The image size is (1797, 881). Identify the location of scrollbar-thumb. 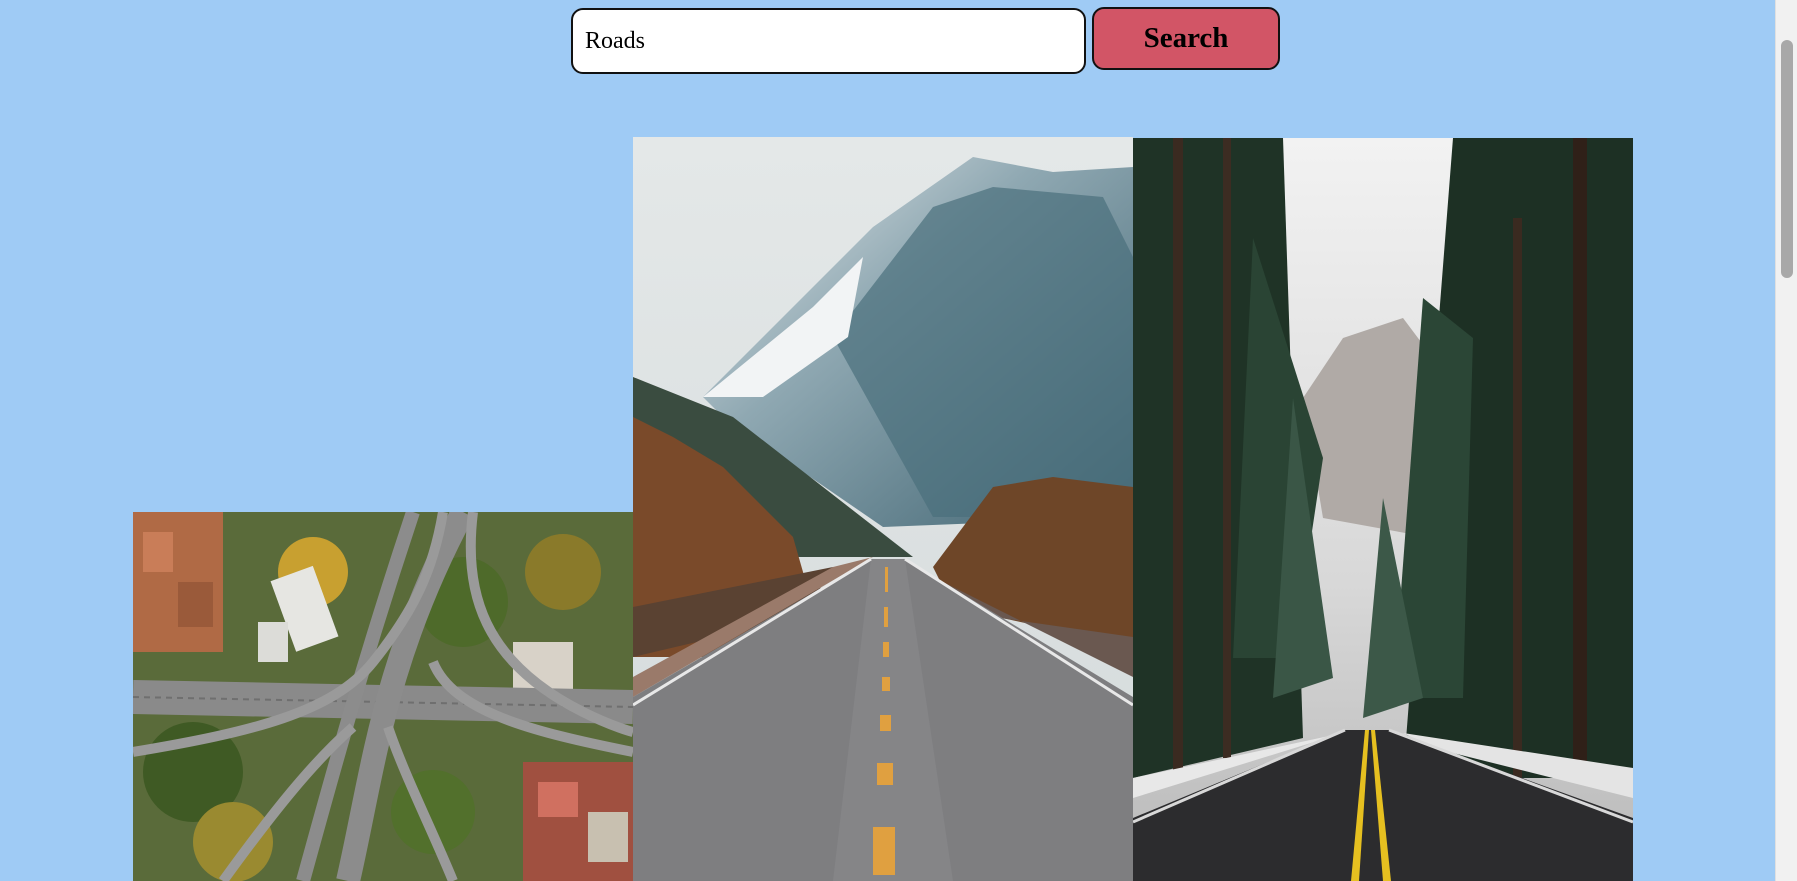
(1787, 159).